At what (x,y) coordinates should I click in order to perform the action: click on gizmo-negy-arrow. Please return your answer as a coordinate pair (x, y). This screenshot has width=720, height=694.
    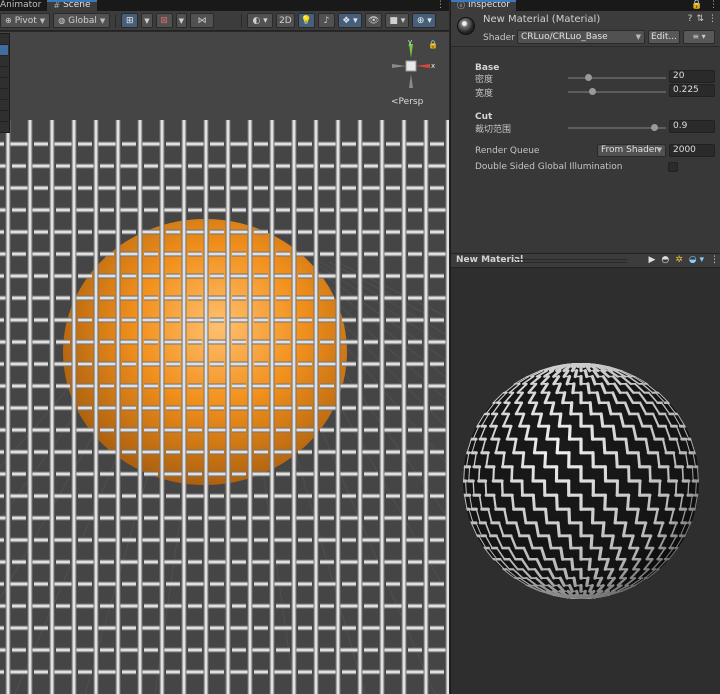
    Looking at the image, I should click on (411, 81).